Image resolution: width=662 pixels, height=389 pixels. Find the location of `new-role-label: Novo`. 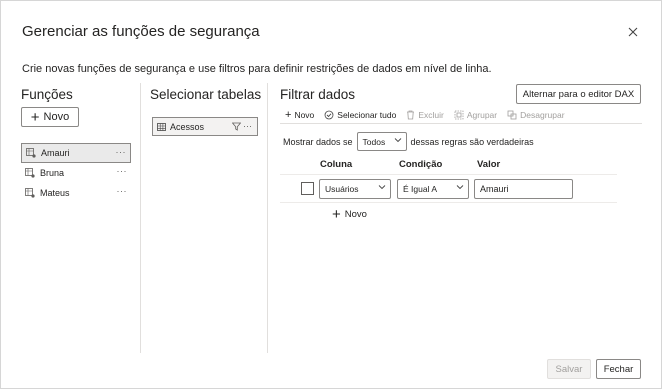

new-role-label: Novo is located at coordinates (56, 117).